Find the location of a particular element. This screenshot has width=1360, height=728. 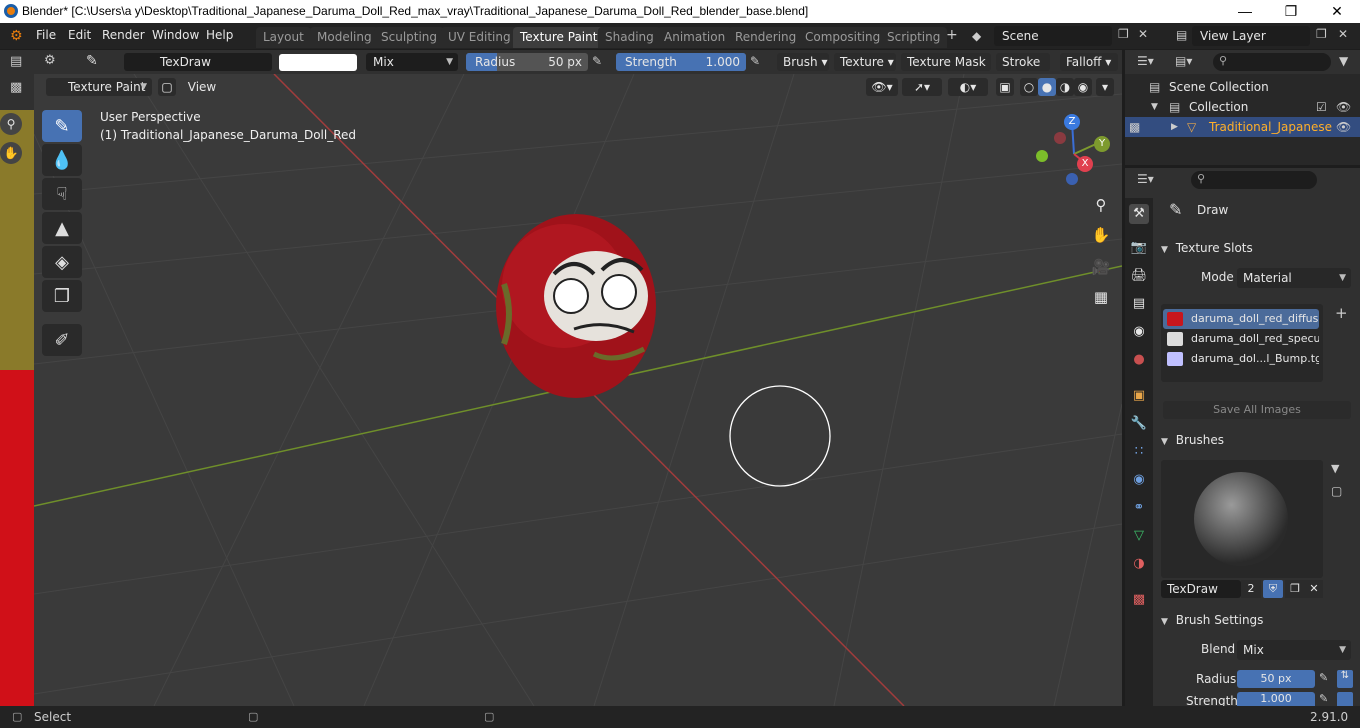

save-all-images-button: Save All Images is located at coordinates (1257, 410).